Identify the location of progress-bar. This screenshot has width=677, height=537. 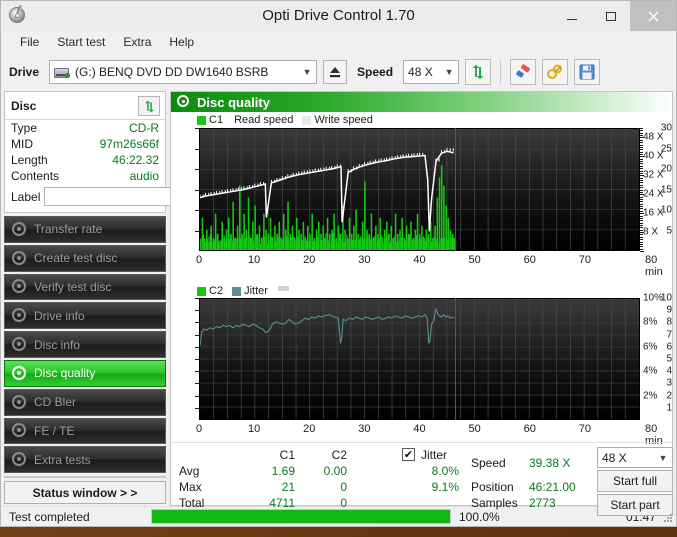
(301, 516).